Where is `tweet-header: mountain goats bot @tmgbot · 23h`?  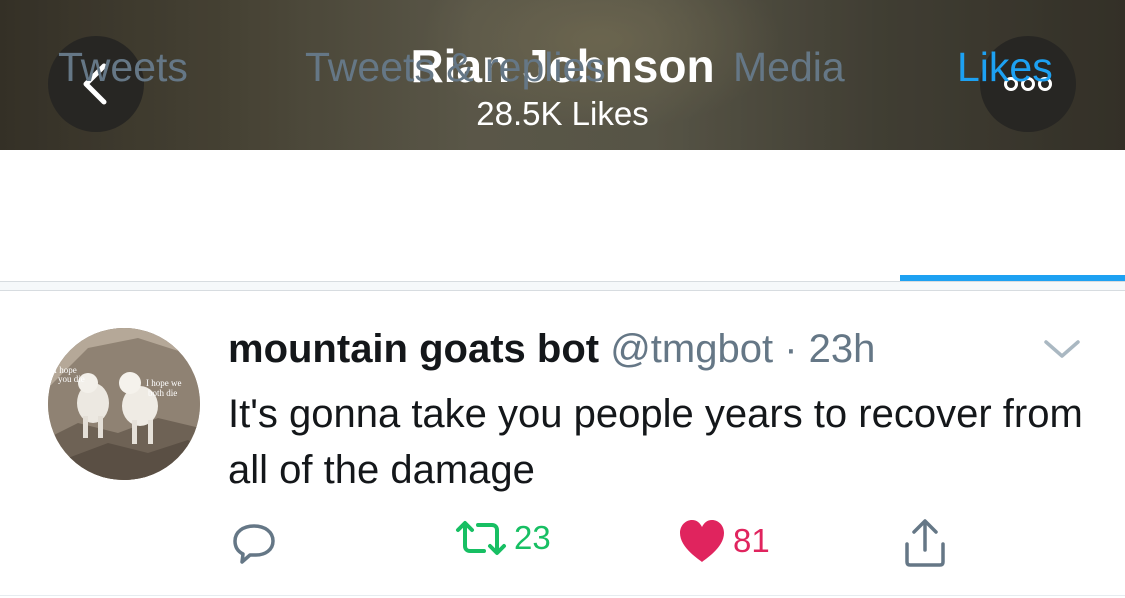
tweet-header: mountain goats bot @tmgbot · 23h is located at coordinates (551, 349).